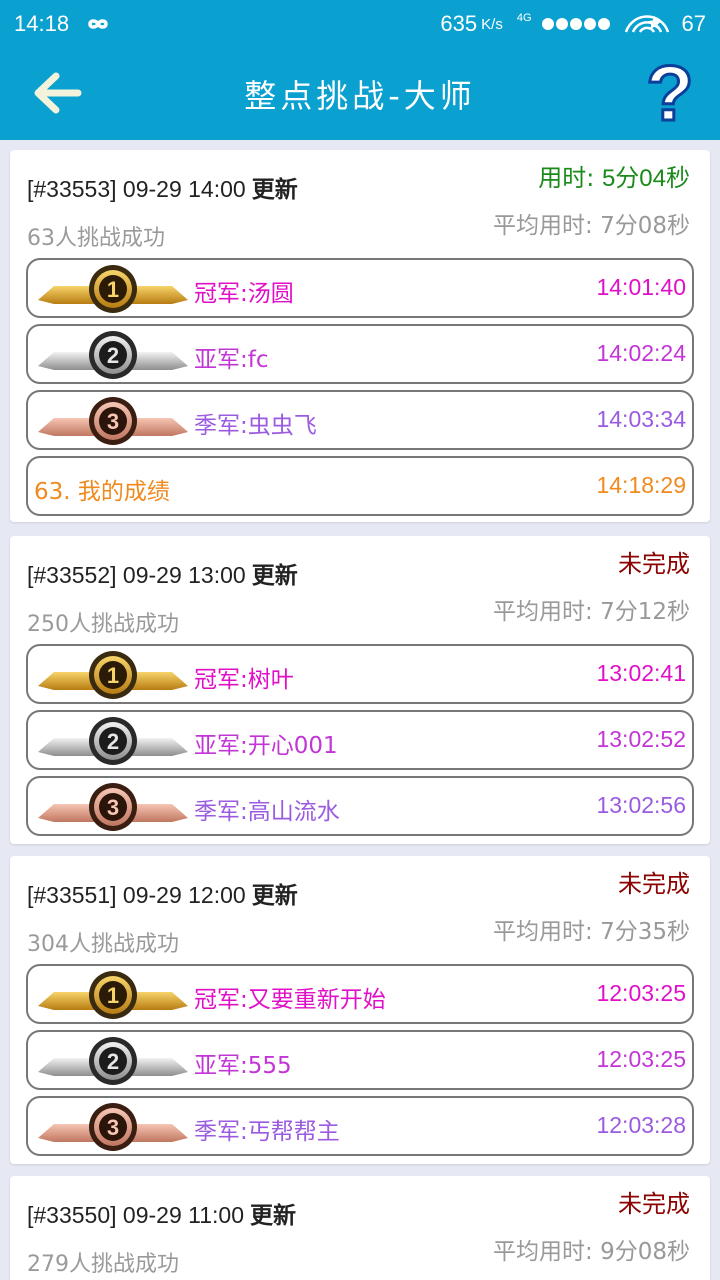 This screenshot has width=720, height=1280. Describe the element at coordinates (96, 238) in the screenshot. I see `success-count: 63人挑战成功` at that location.